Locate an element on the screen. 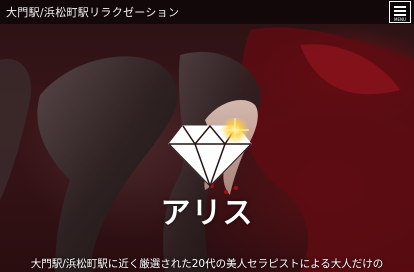  site-header: 大門駅/浜松町駅リラクゼーション MENU is located at coordinates (207, 12).